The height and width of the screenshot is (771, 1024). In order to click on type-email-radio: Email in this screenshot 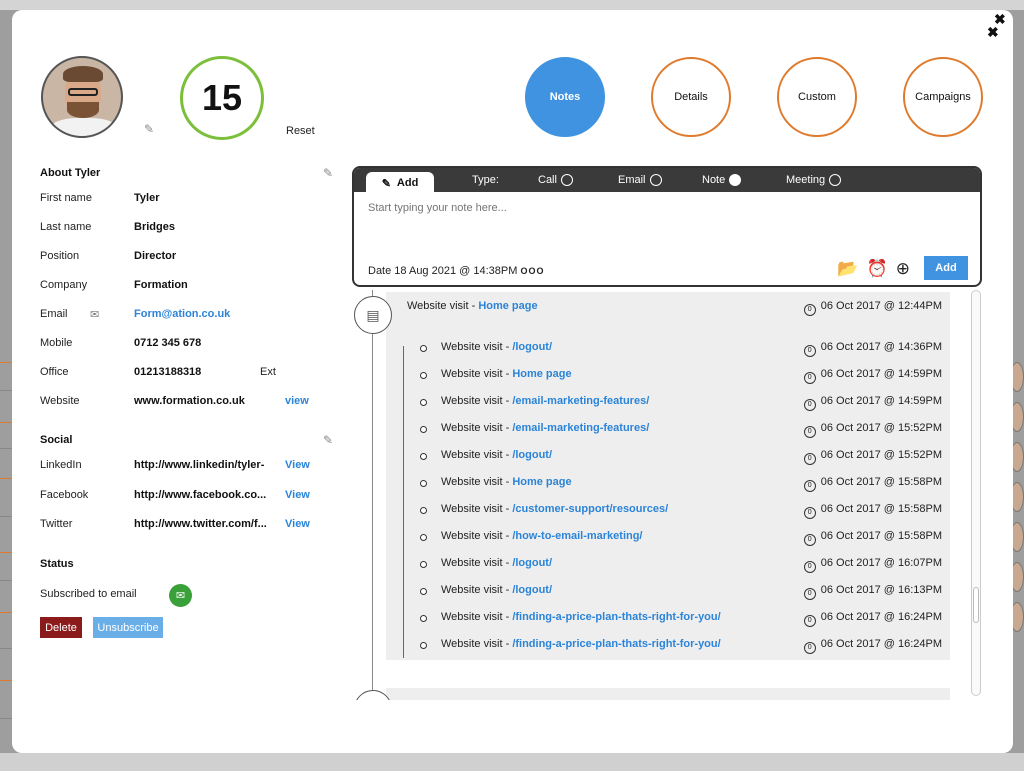, I will do `click(640, 180)`.